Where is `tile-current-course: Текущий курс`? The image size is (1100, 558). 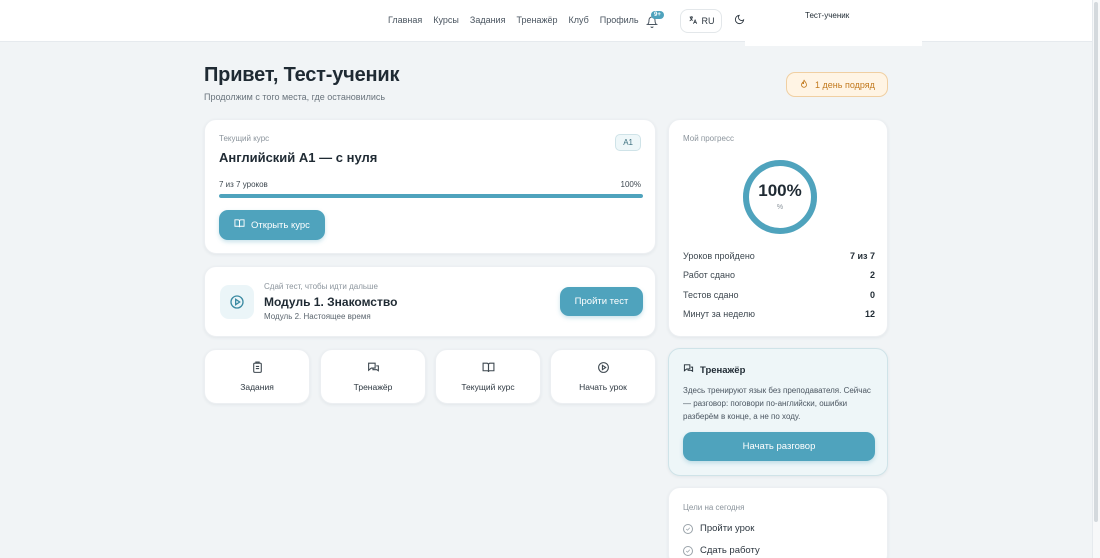
tile-current-course: Текущий курс is located at coordinates (488, 376).